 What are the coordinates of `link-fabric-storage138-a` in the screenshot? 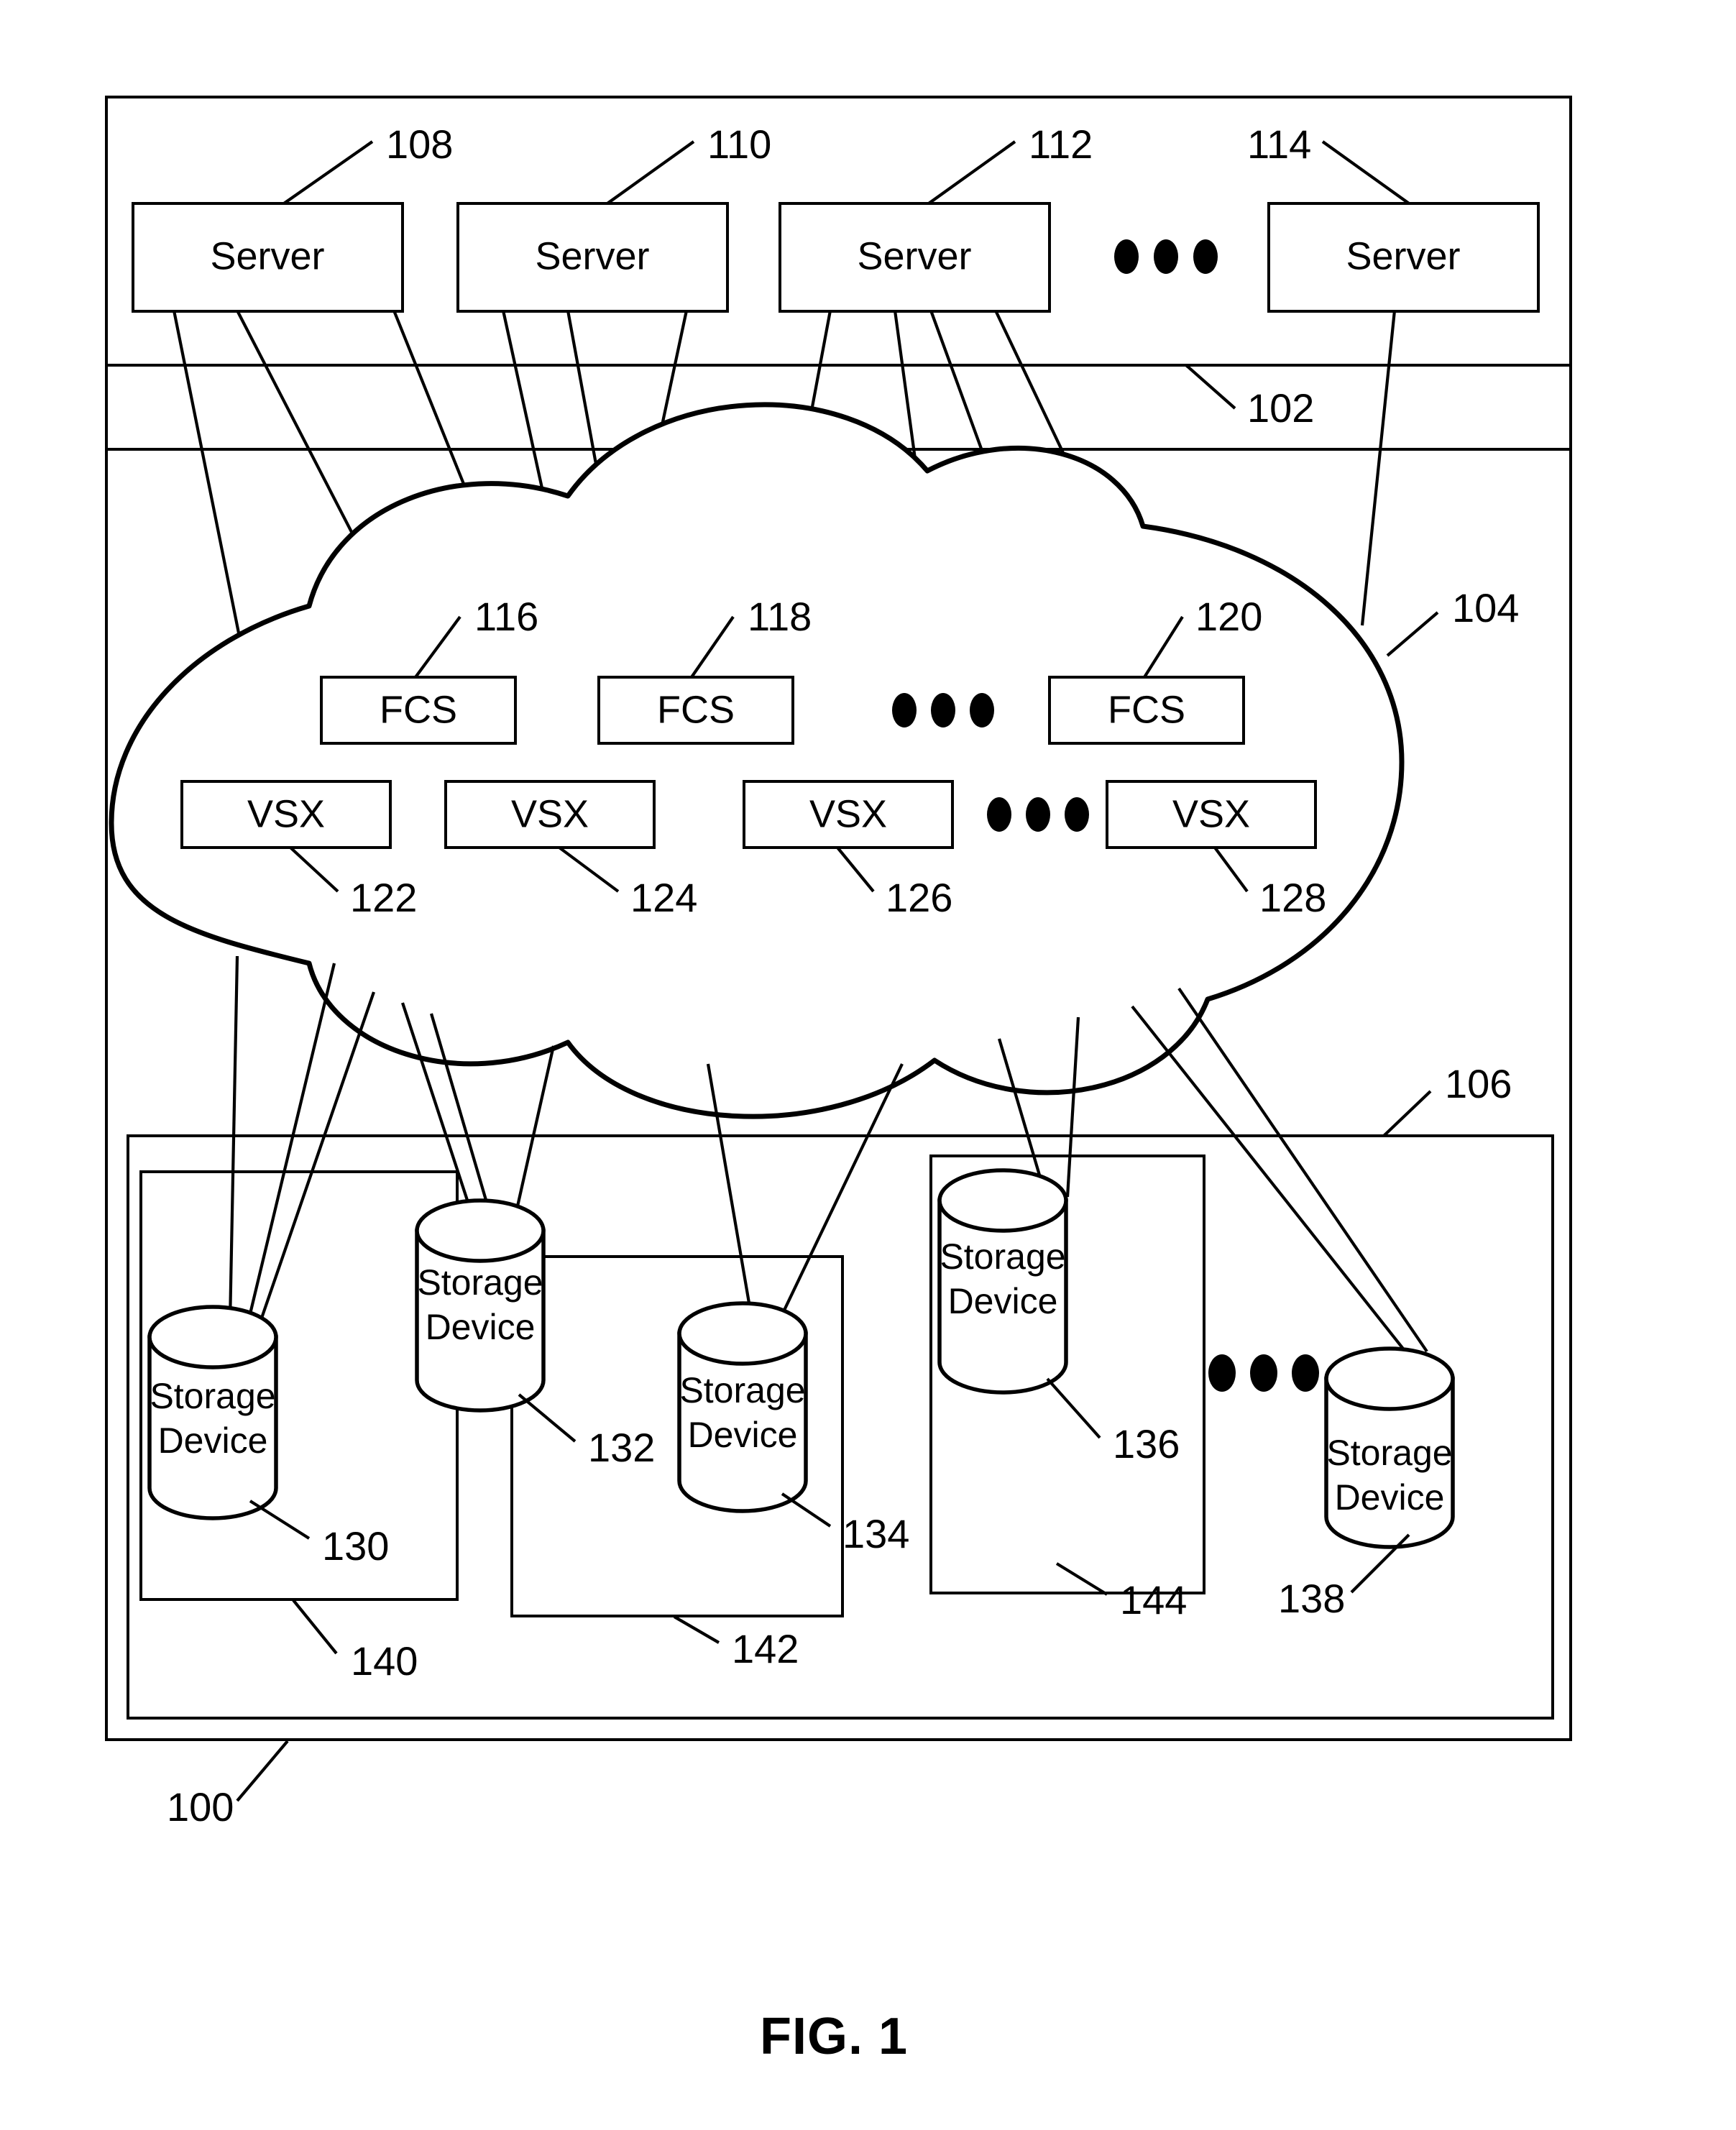 It's located at (1269, 1179).